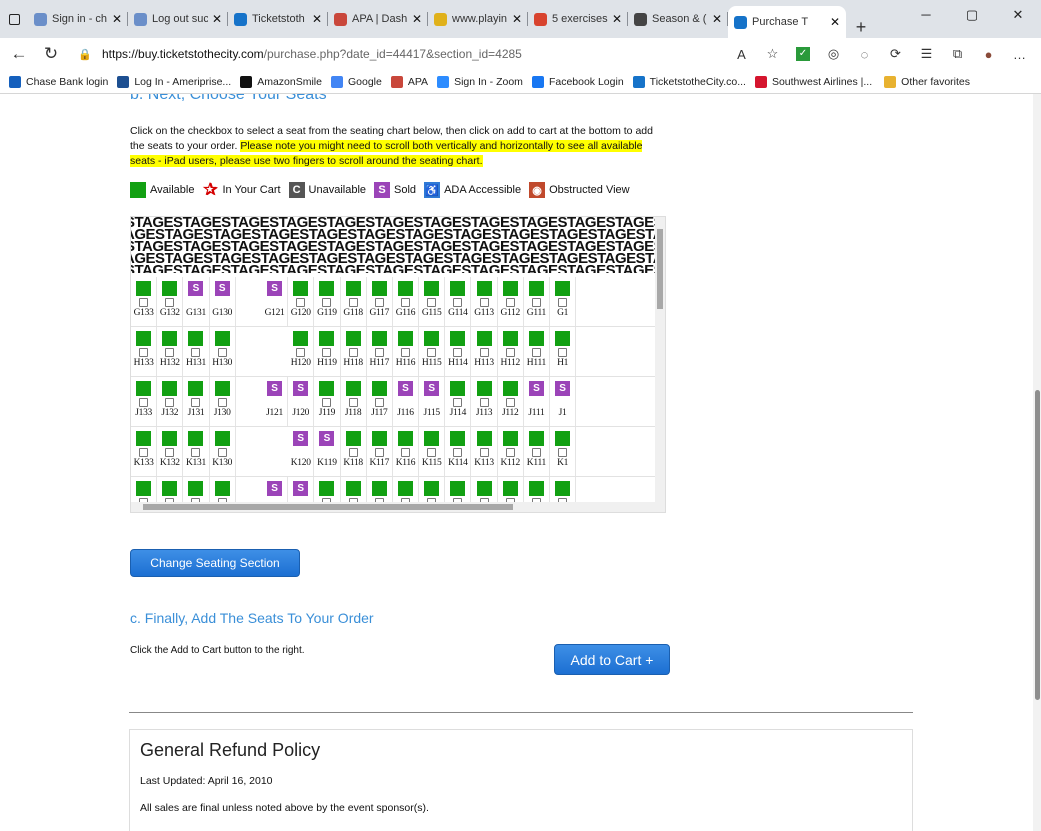  I want to click on seat: H120, so click(301, 351).